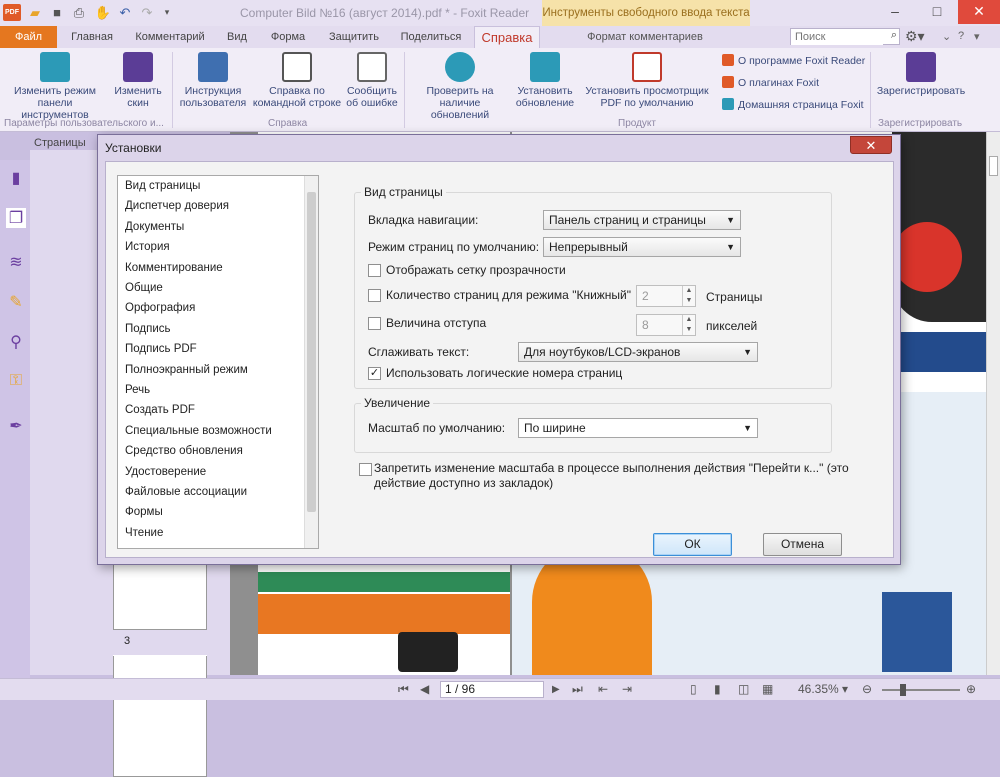 The width and height of the screenshot is (1000, 777). I want to click on next-page-icon: ▶, so click(556, 689).